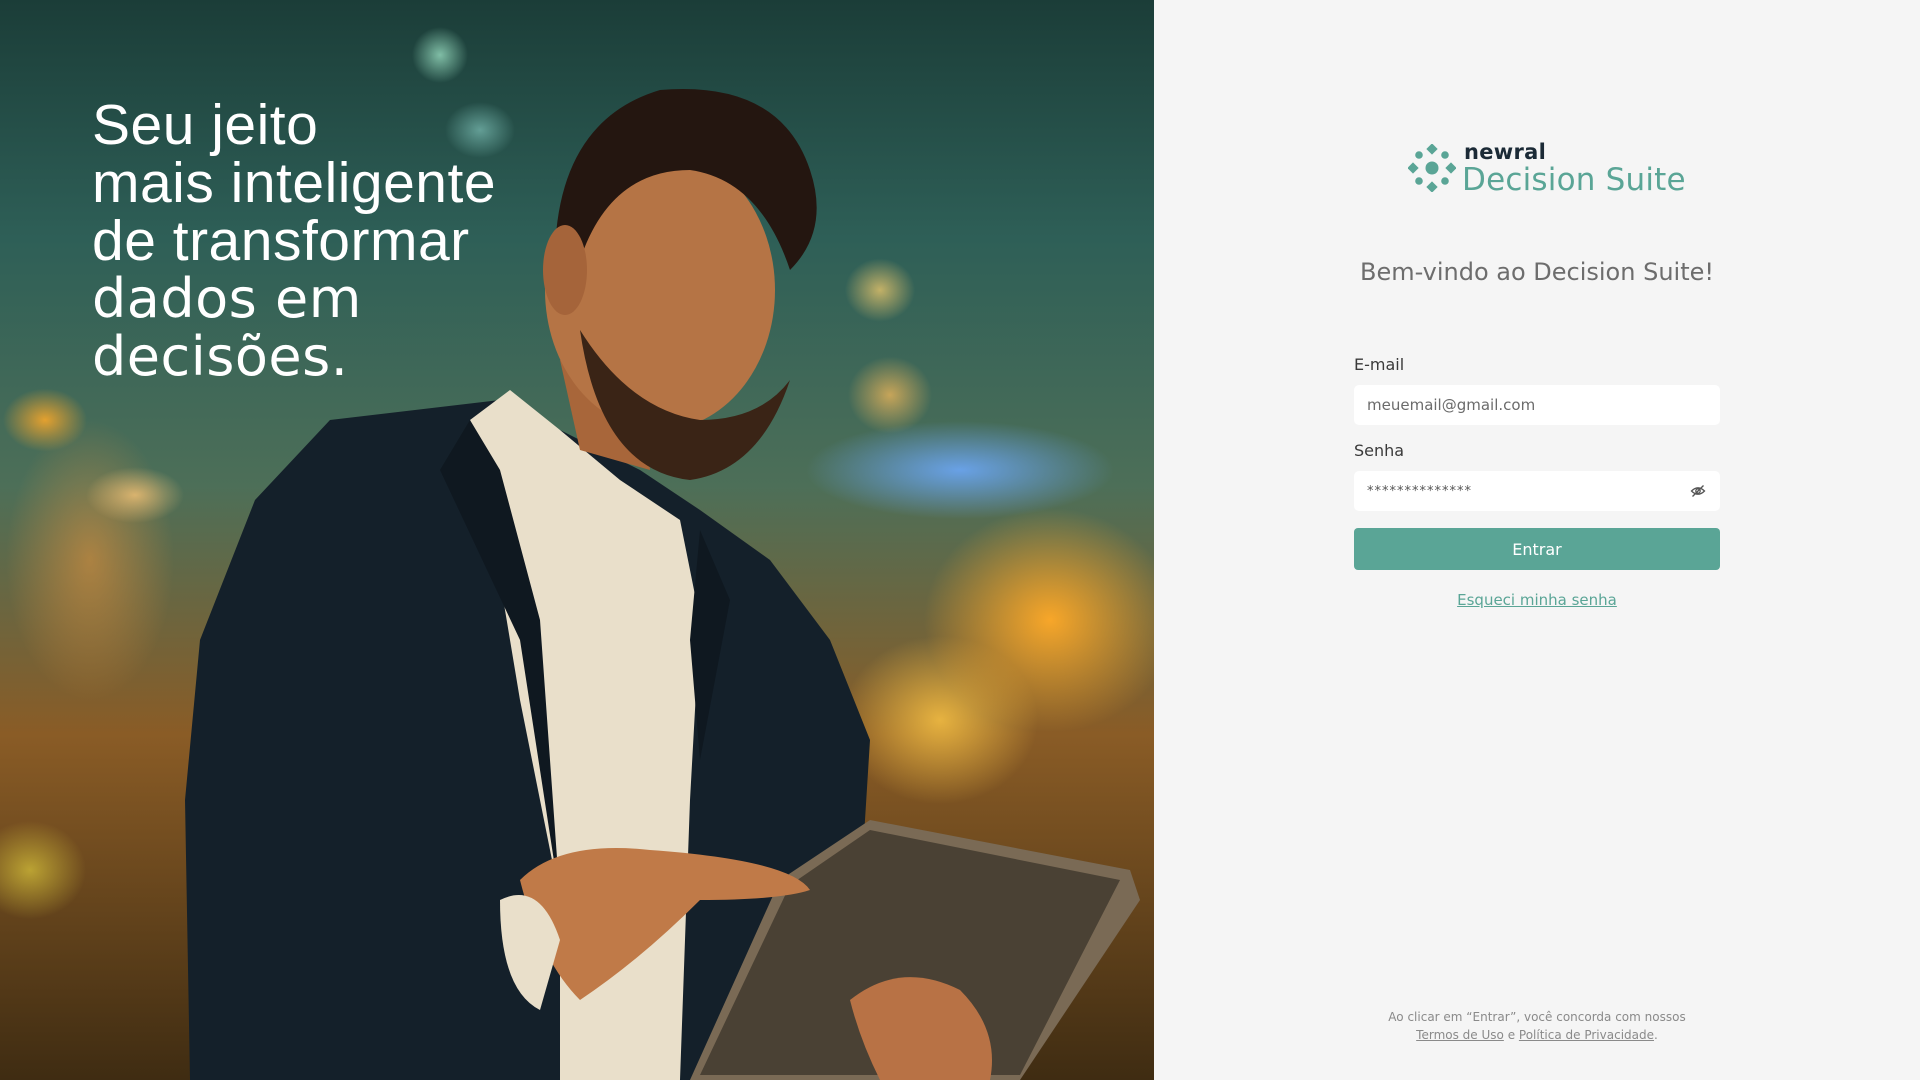  I want to click on forgot-password: Esqueci minha senha, so click(1537, 599).